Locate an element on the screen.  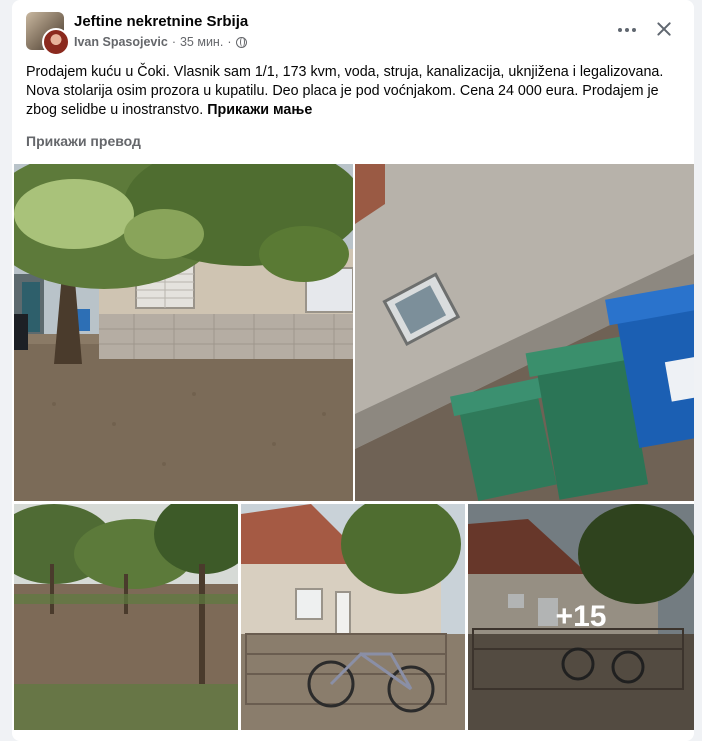
group-name-link: Jeftine nekretnine Srbija is located at coordinates (161, 21).